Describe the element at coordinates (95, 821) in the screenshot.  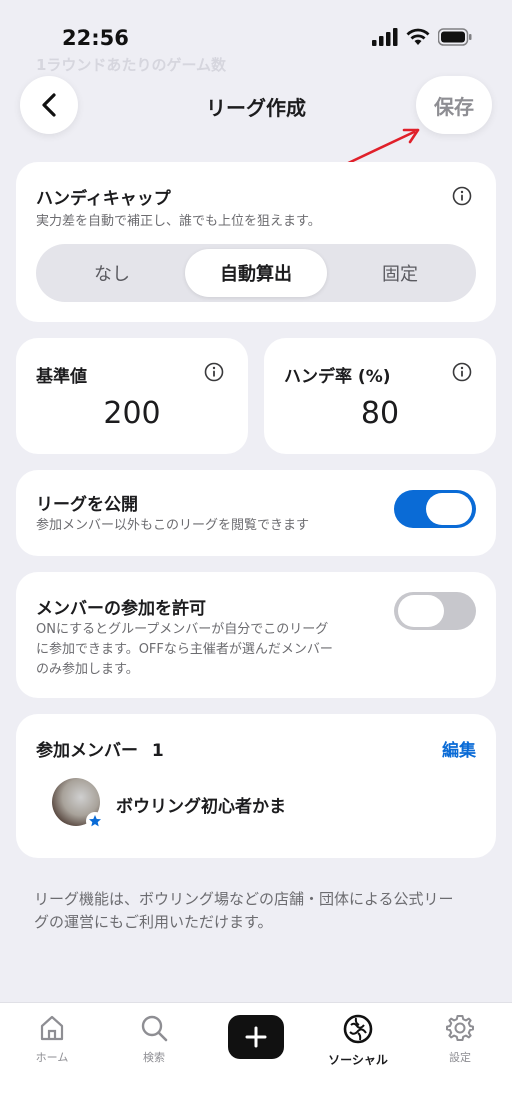
I see `star-badge-icon` at that location.